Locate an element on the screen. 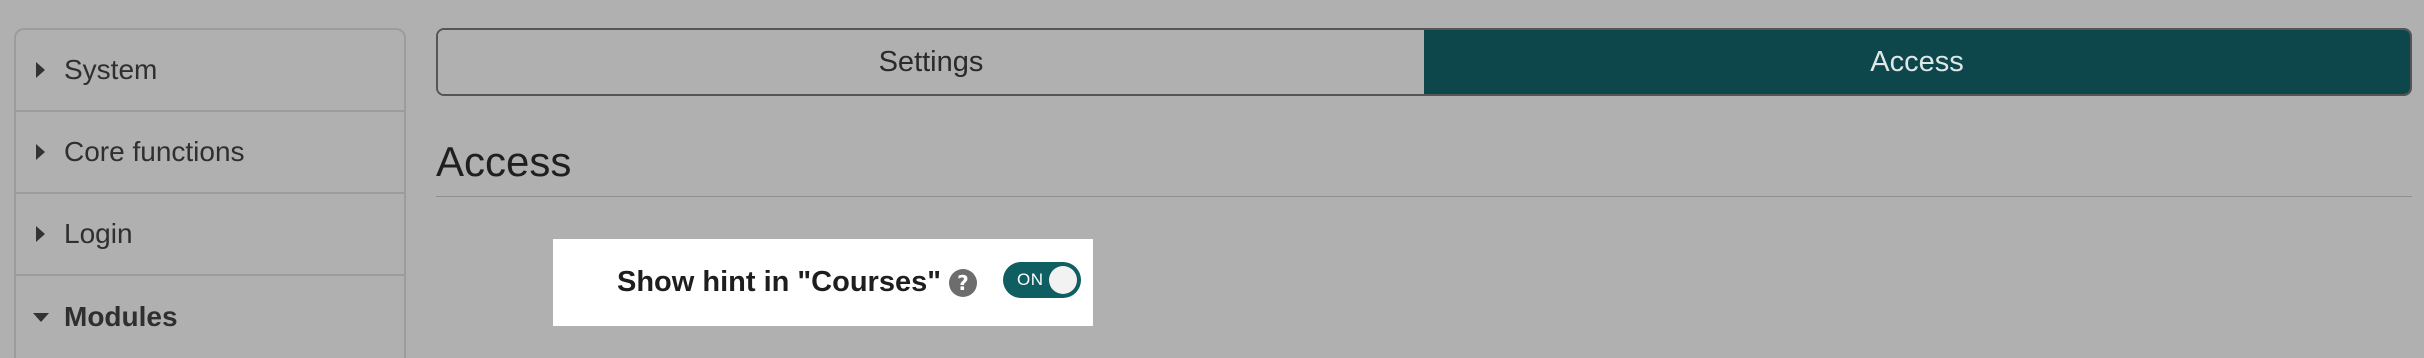  setting-row-show-hint: Show hint in "Courses" ? ON is located at coordinates (823, 282).